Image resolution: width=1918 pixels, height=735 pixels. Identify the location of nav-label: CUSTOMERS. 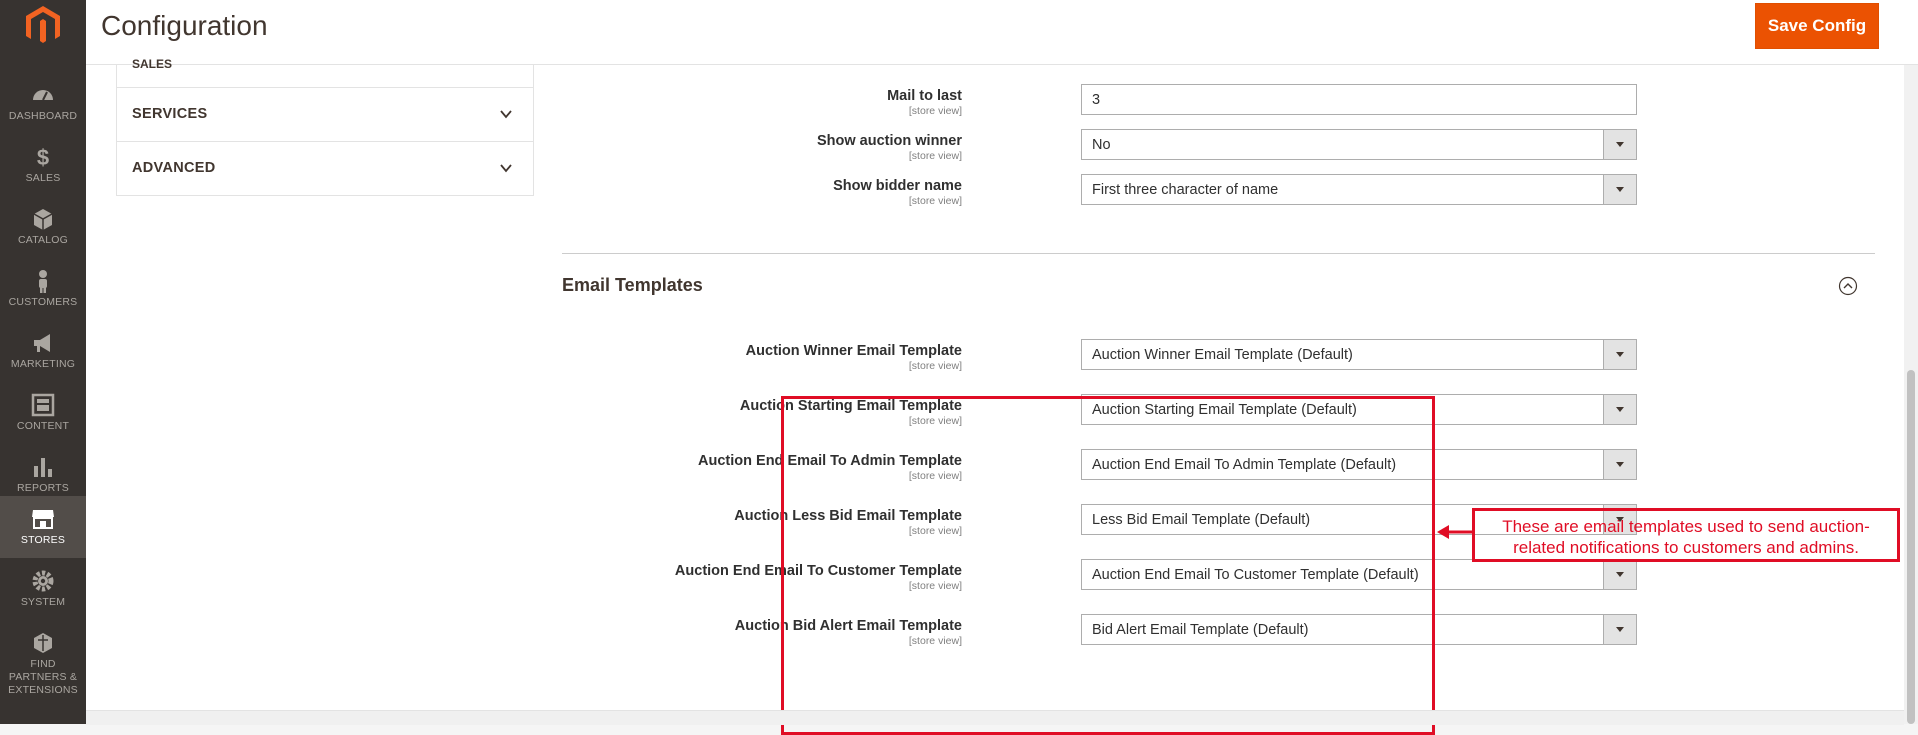
(43, 302).